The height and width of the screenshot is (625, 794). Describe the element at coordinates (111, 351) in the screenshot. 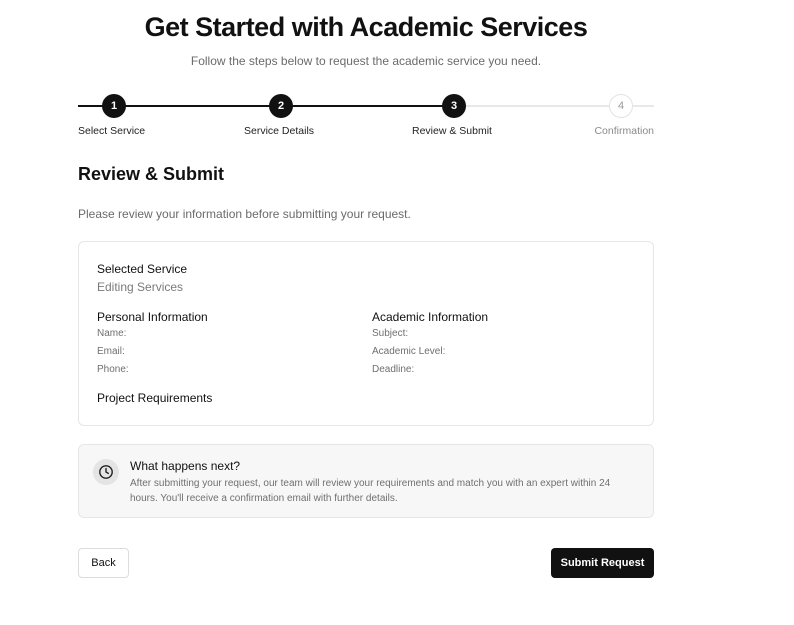

I see `email-field-label: Email:` at that location.